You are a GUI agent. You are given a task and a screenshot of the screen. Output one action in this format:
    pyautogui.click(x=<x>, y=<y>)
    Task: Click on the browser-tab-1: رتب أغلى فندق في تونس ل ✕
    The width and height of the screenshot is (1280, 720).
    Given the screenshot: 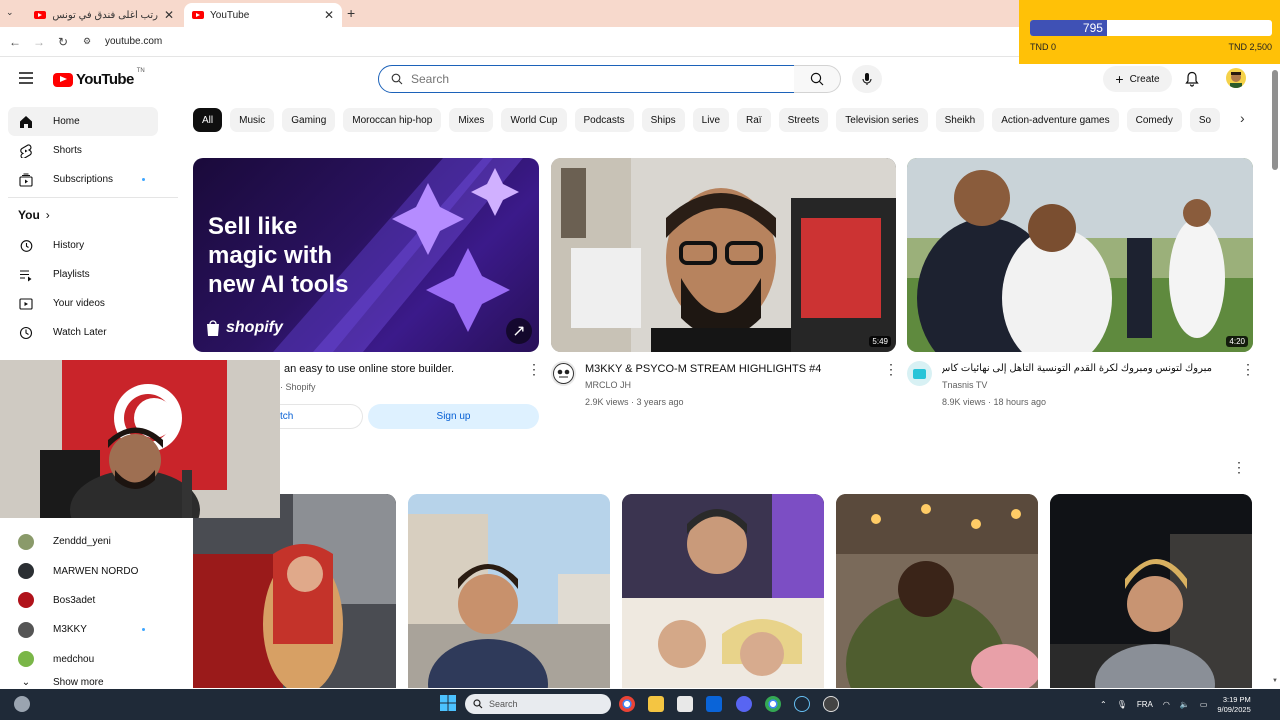 What is the action you would take?
    pyautogui.click(x=104, y=15)
    